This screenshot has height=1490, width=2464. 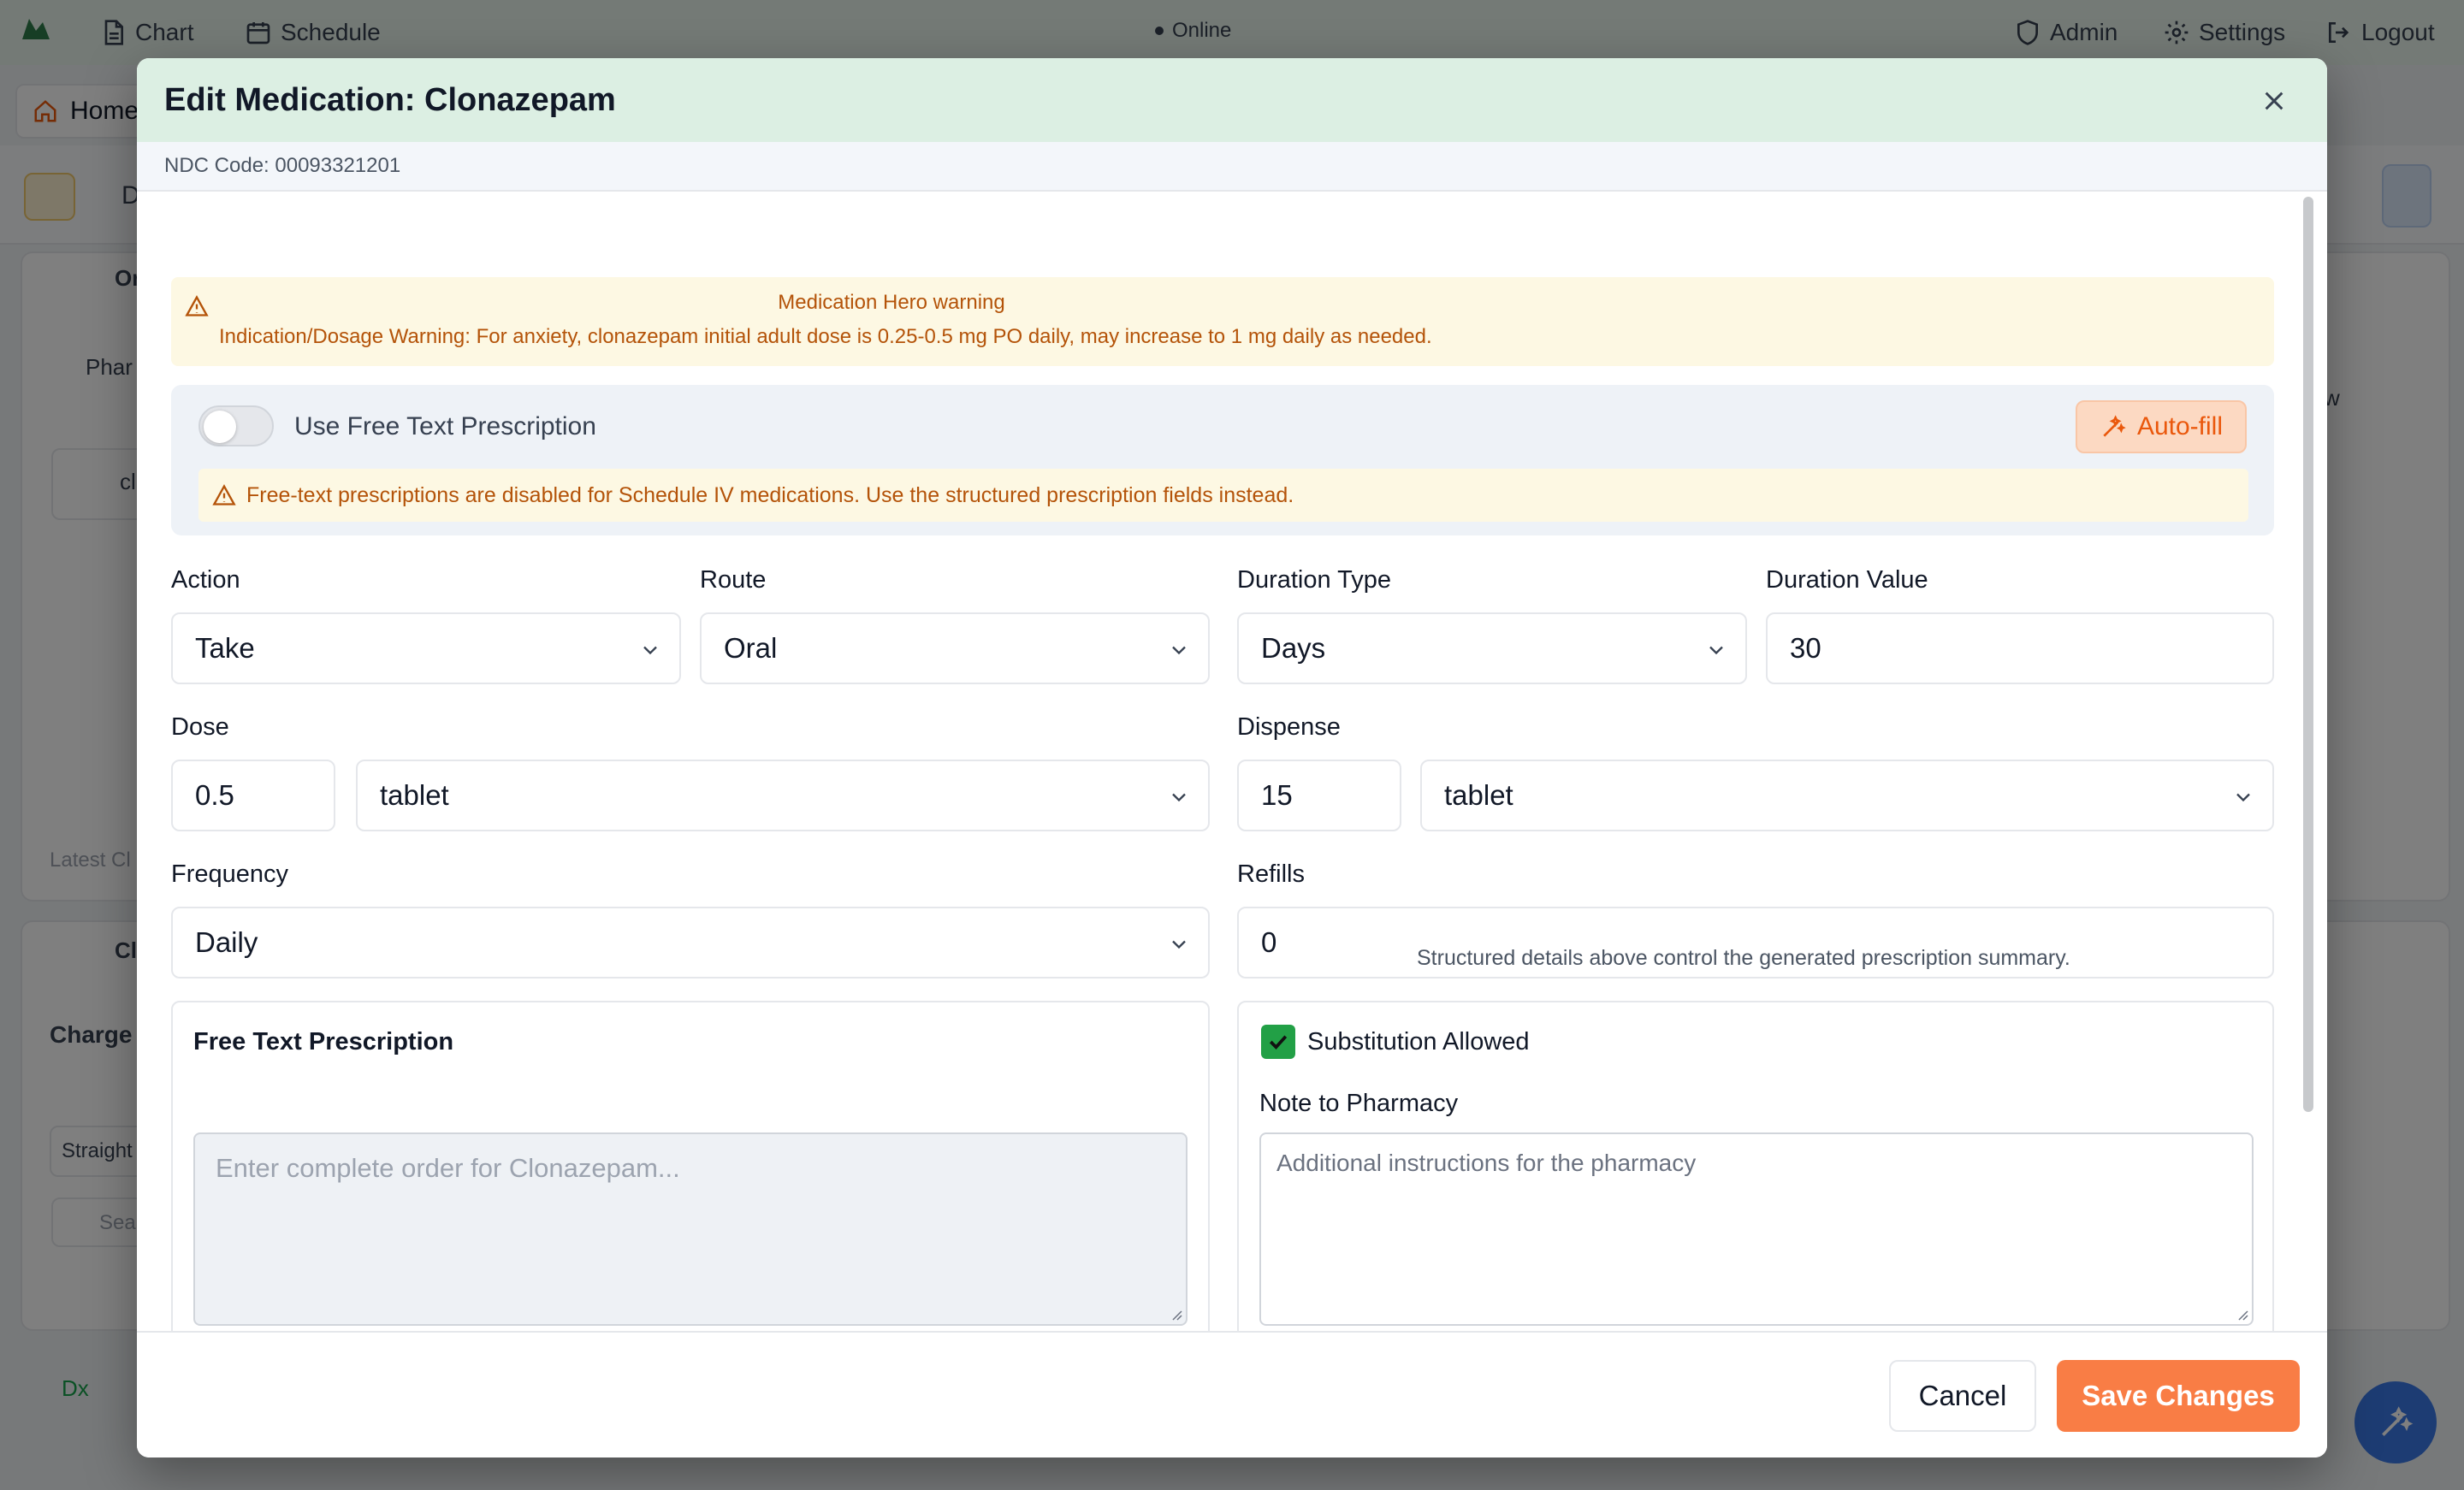 I want to click on dose-value: 0.5, so click(x=214, y=795).